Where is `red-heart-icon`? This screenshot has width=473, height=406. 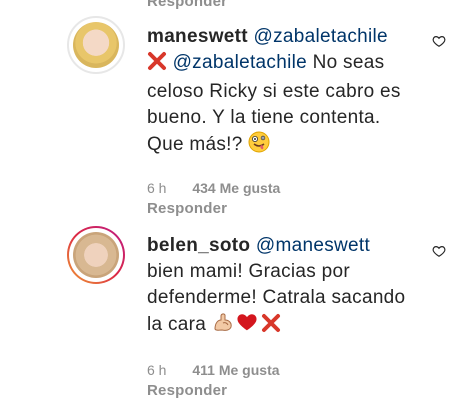
red-heart-icon is located at coordinates (247, 326).